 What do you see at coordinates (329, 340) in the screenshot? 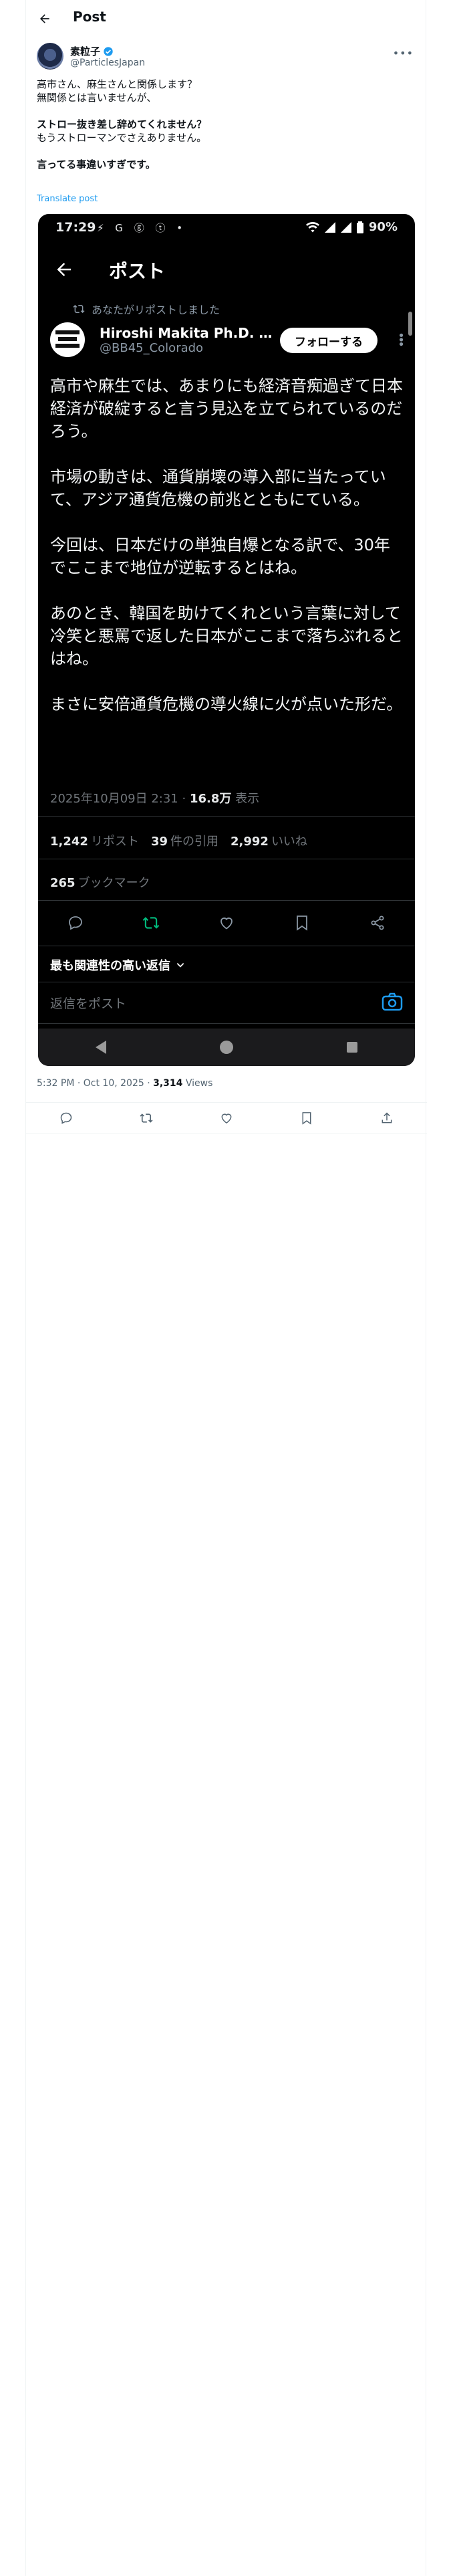
I see `follow-button: フォローする` at bounding box center [329, 340].